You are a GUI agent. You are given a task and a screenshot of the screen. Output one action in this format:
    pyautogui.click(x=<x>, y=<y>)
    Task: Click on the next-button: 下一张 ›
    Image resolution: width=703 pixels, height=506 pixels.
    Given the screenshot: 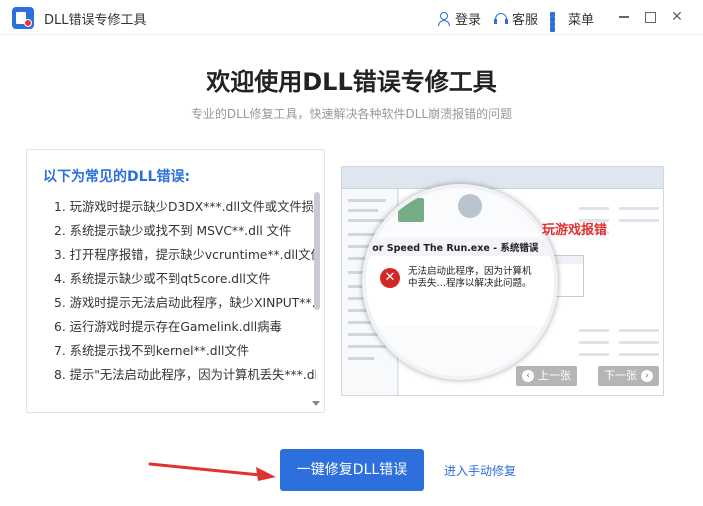 What is the action you would take?
    pyautogui.click(x=628, y=376)
    